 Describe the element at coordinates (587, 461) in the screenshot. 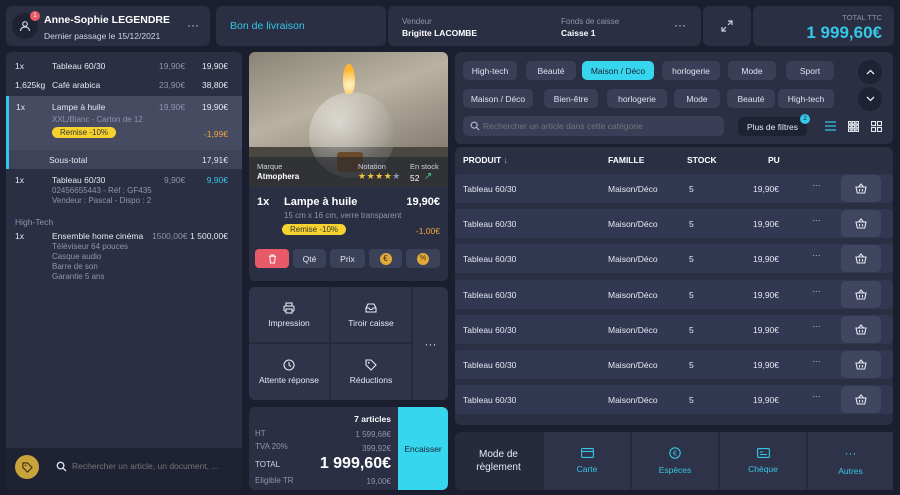

I see `pay-card-button: Carte` at that location.